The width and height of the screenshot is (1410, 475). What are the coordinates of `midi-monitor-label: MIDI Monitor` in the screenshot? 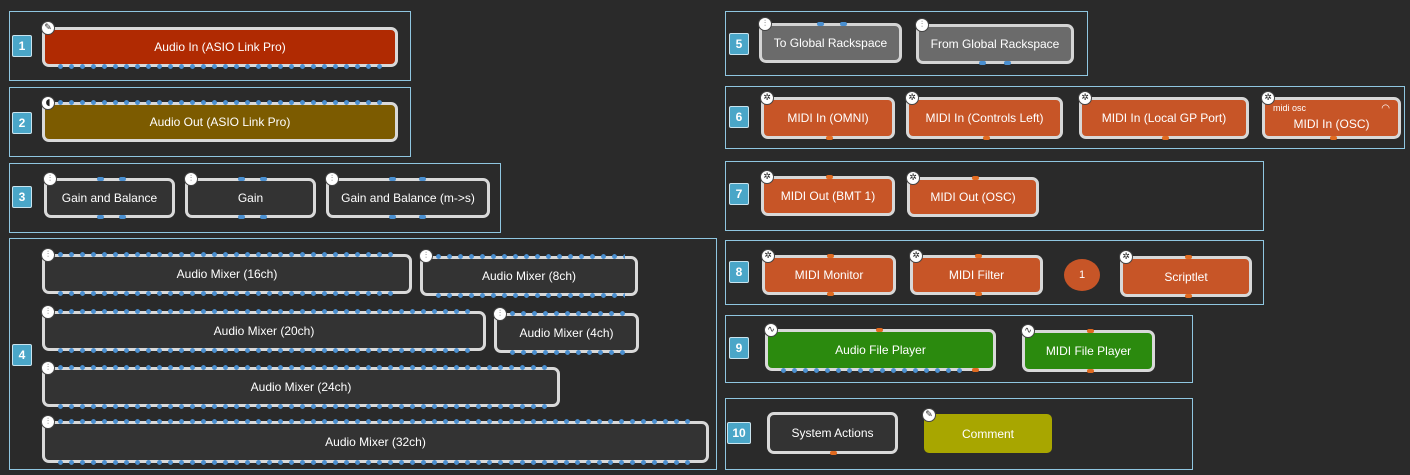 It's located at (829, 275).